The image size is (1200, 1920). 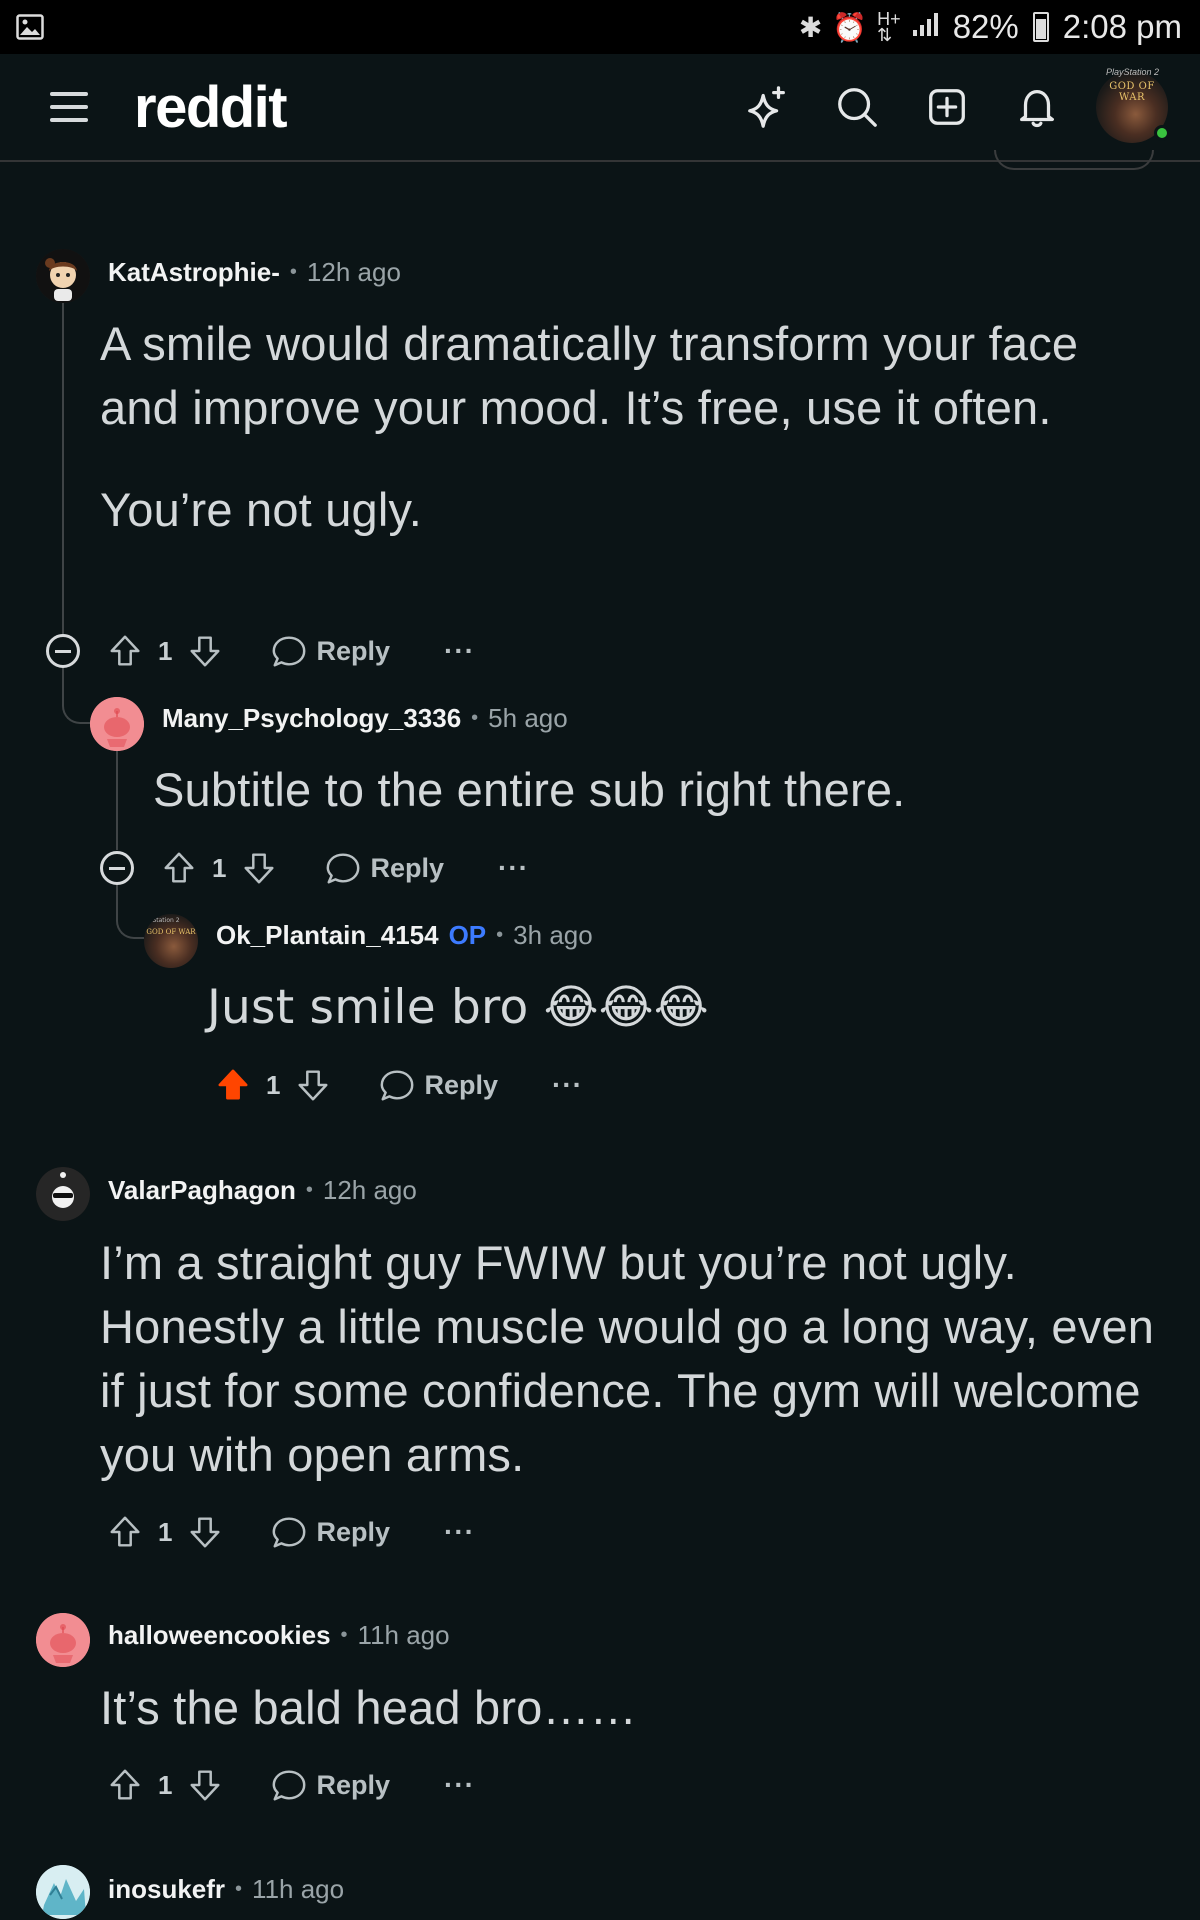 What do you see at coordinates (233, 1085) in the screenshot?
I see `upvote-button-active` at bounding box center [233, 1085].